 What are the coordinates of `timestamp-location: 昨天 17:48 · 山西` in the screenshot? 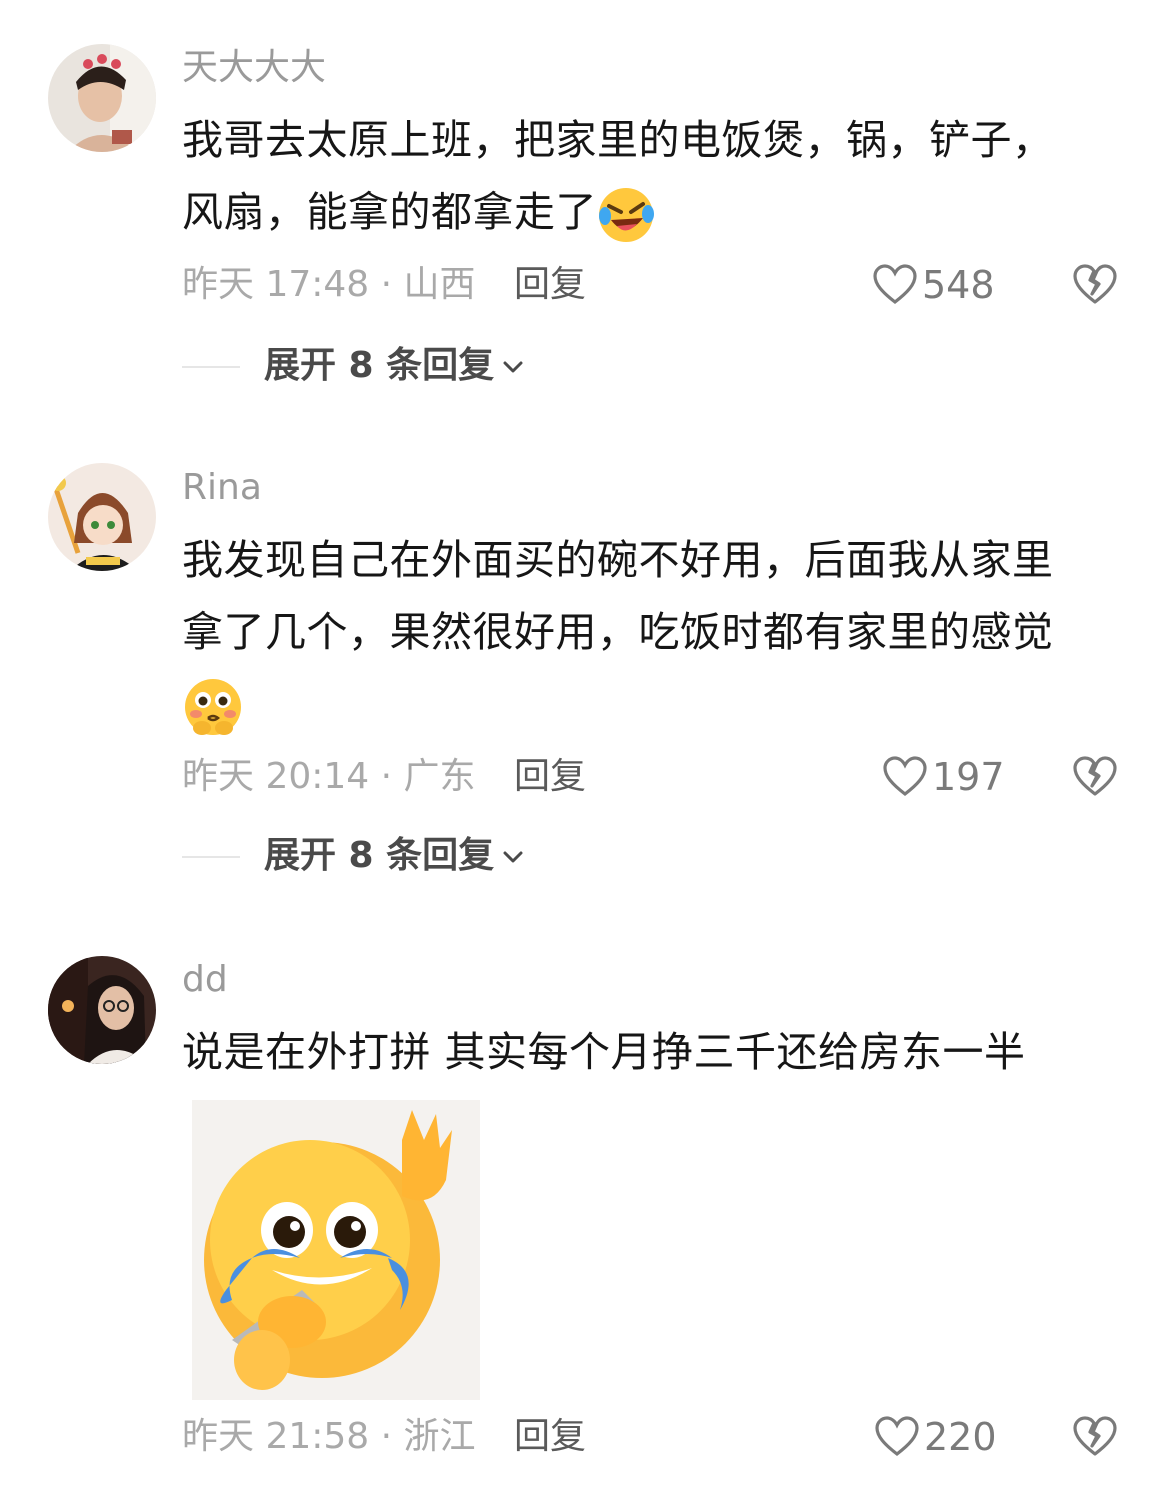 It's located at (329, 284).